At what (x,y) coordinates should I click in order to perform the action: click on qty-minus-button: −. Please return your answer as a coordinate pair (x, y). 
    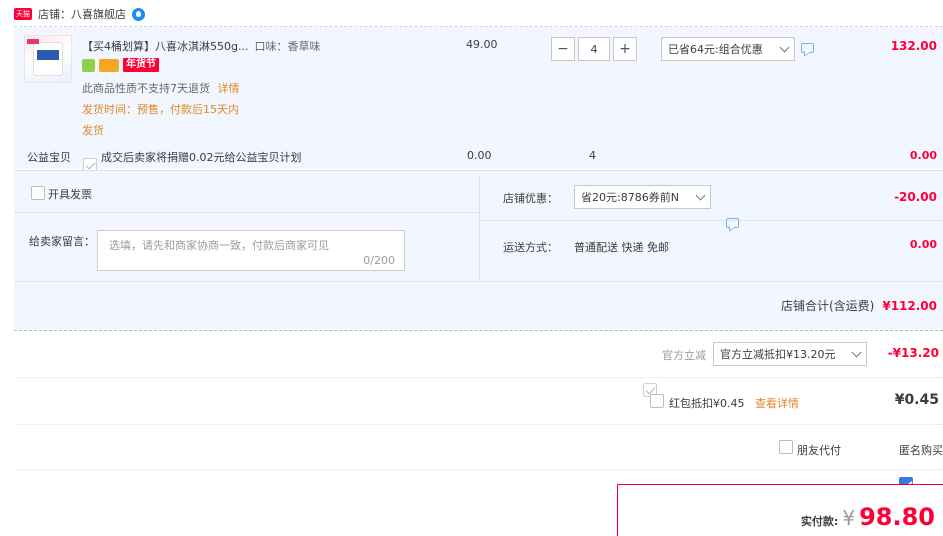
    Looking at the image, I should click on (563, 49).